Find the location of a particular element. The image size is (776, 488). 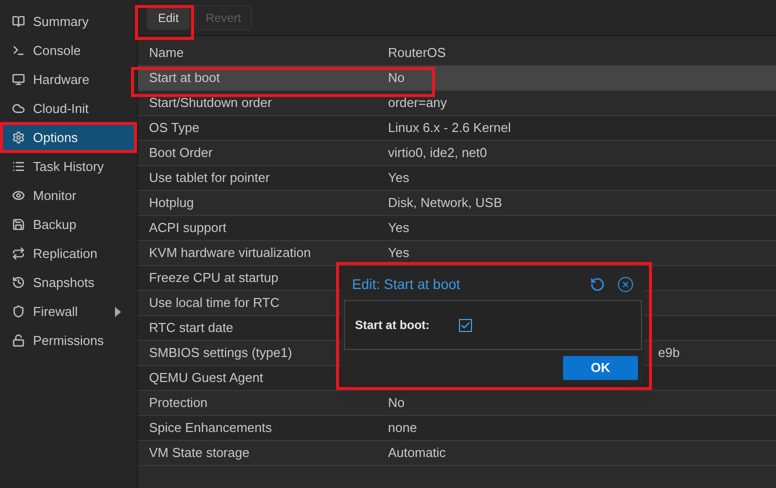

property-name: Spice Enhancements is located at coordinates (210, 428).